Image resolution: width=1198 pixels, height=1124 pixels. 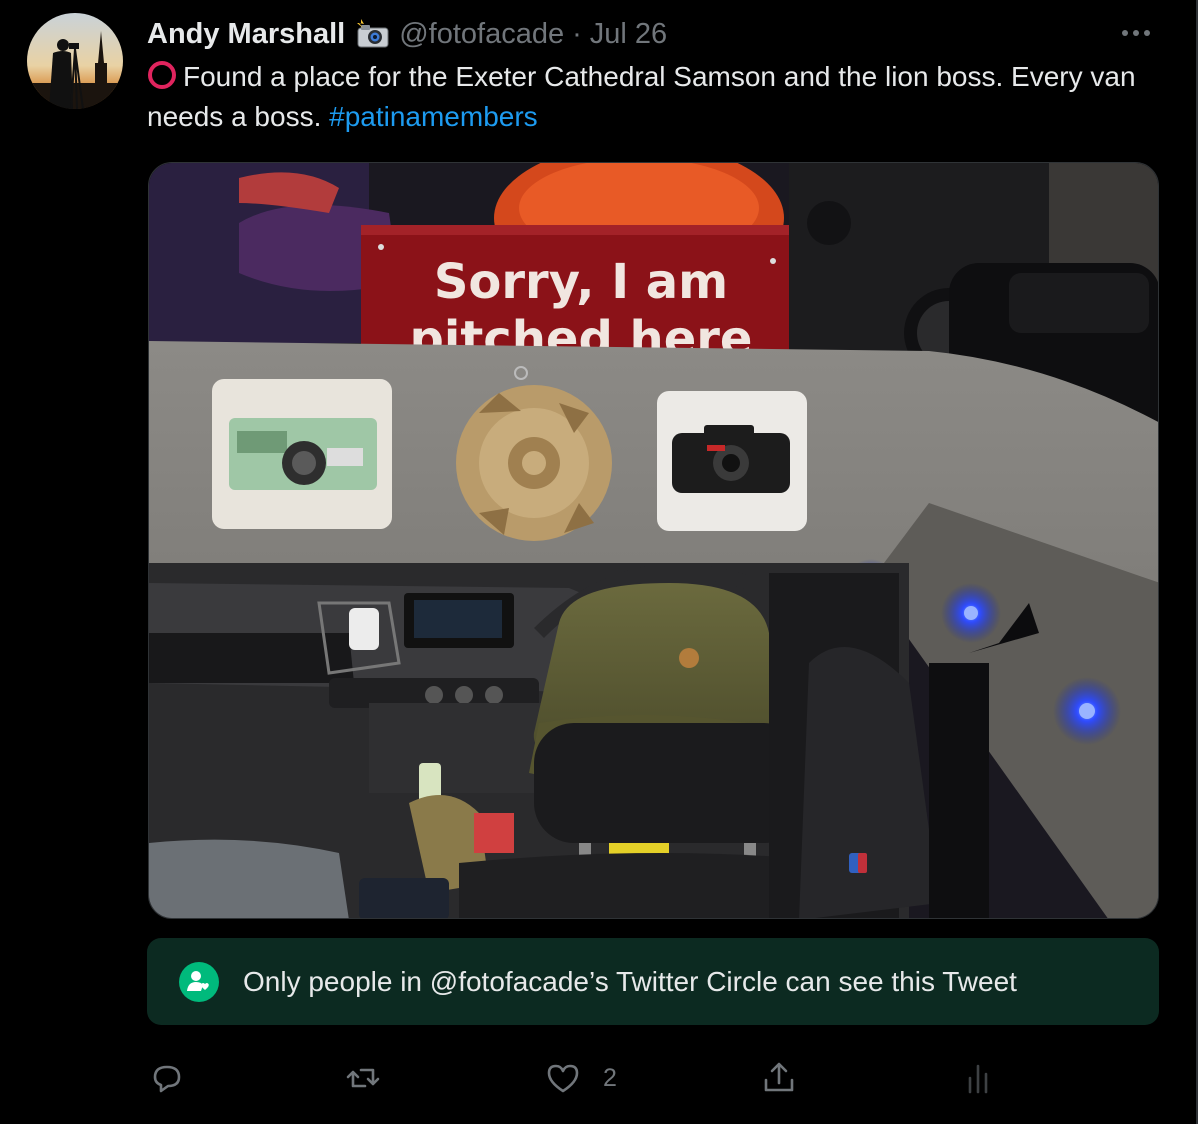 What do you see at coordinates (581, 1078) in the screenshot?
I see `like-button: 2` at bounding box center [581, 1078].